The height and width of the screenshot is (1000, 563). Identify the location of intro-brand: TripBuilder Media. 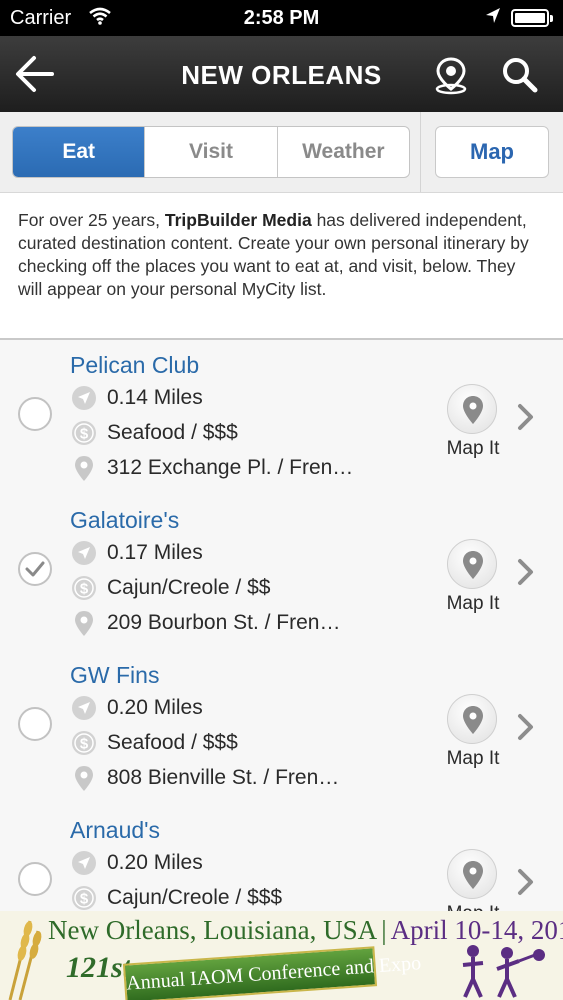
(238, 220).